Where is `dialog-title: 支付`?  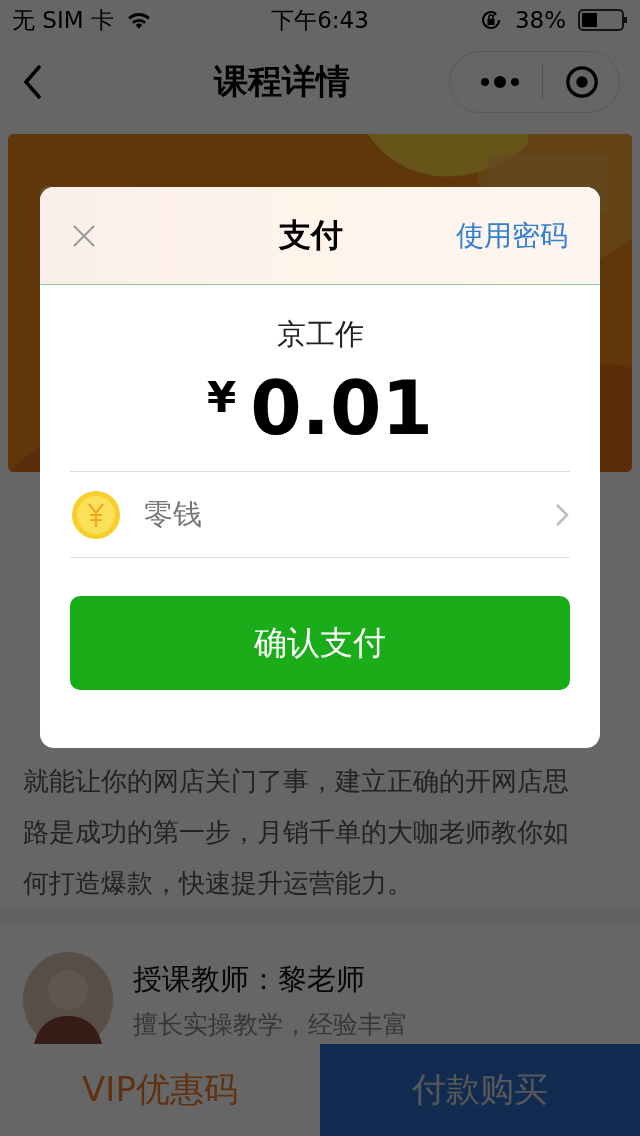
dialog-title: 支付 is located at coordinates (311, 235).